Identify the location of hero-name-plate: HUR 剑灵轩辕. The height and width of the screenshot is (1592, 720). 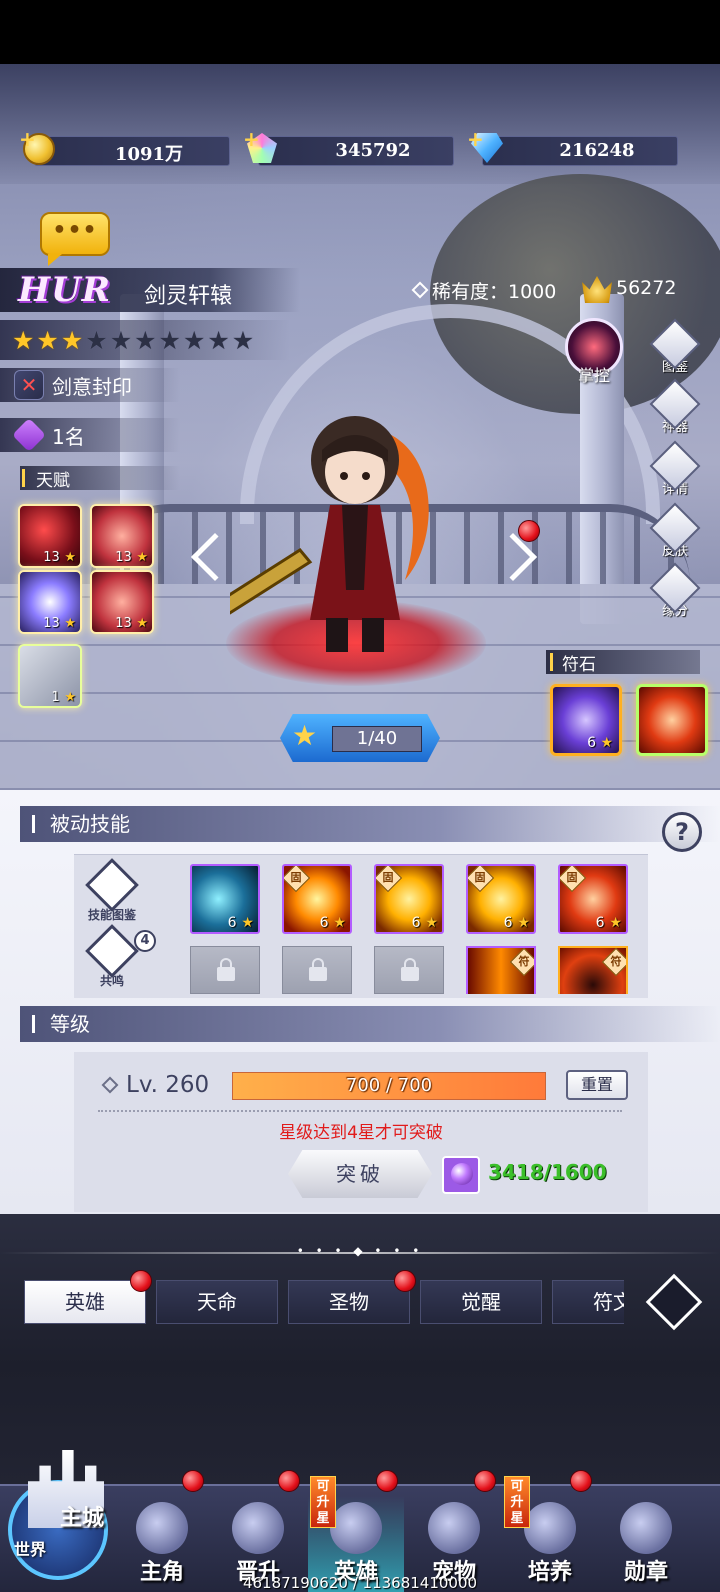
(150, 290).